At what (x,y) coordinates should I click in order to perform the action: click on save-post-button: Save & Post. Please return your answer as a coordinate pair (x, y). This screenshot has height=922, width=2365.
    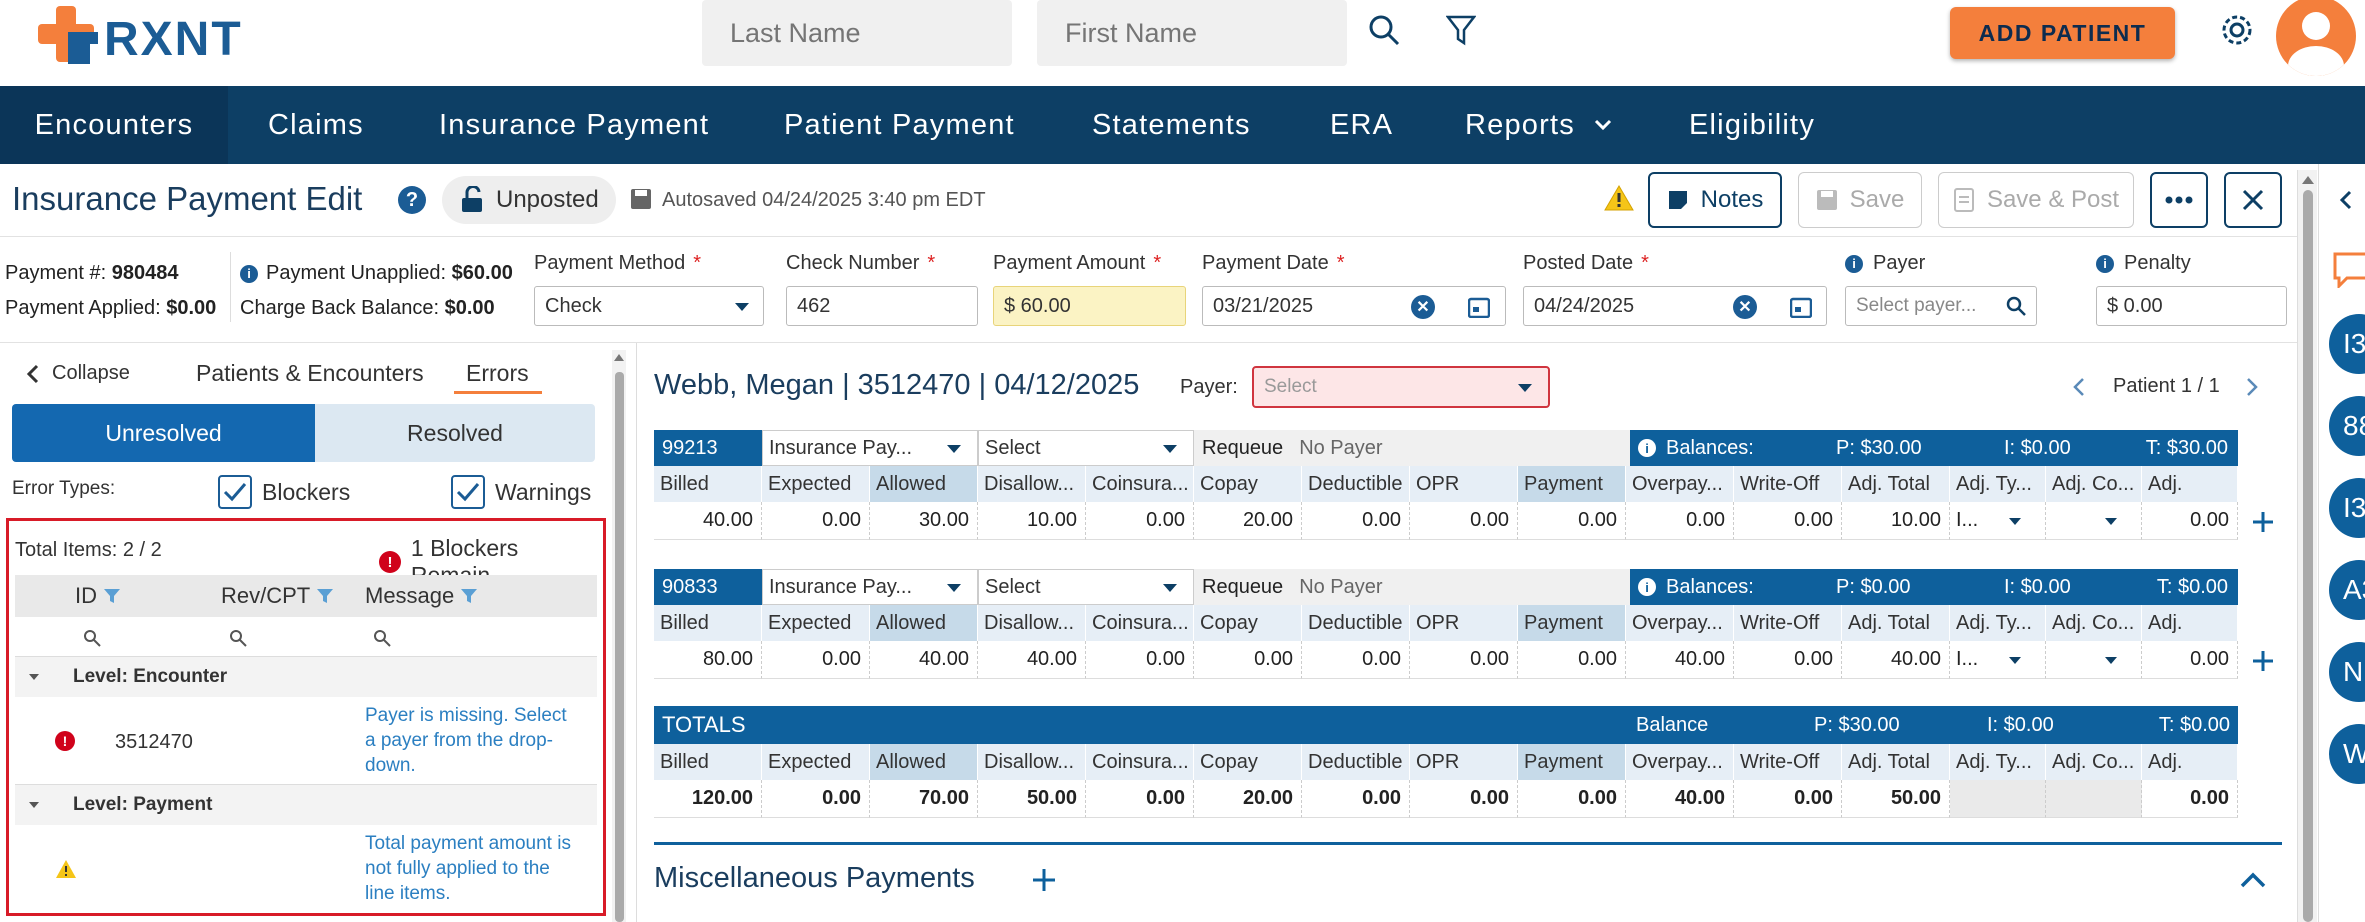
    Looking at the image, I should click on (2036, 200).